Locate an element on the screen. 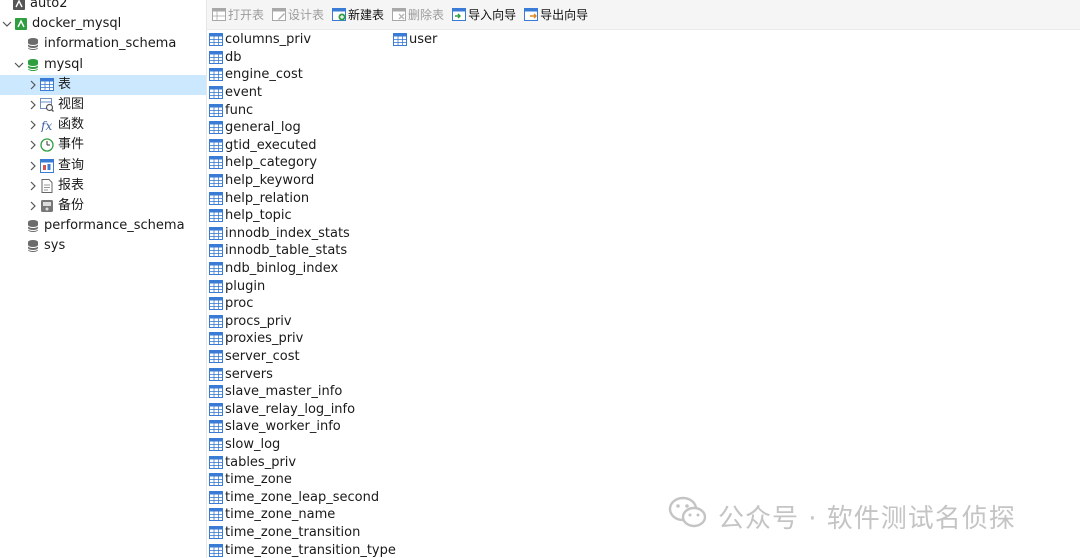  table-item-servers: servers is located at coordinates (302, 374).